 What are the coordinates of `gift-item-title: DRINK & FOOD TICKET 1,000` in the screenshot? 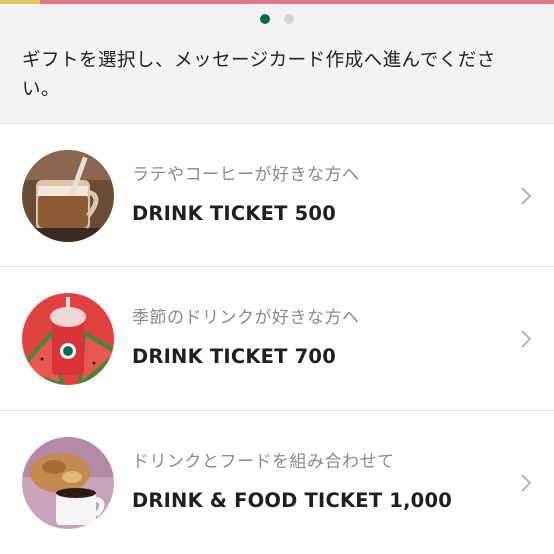 It's located at (292, 500).